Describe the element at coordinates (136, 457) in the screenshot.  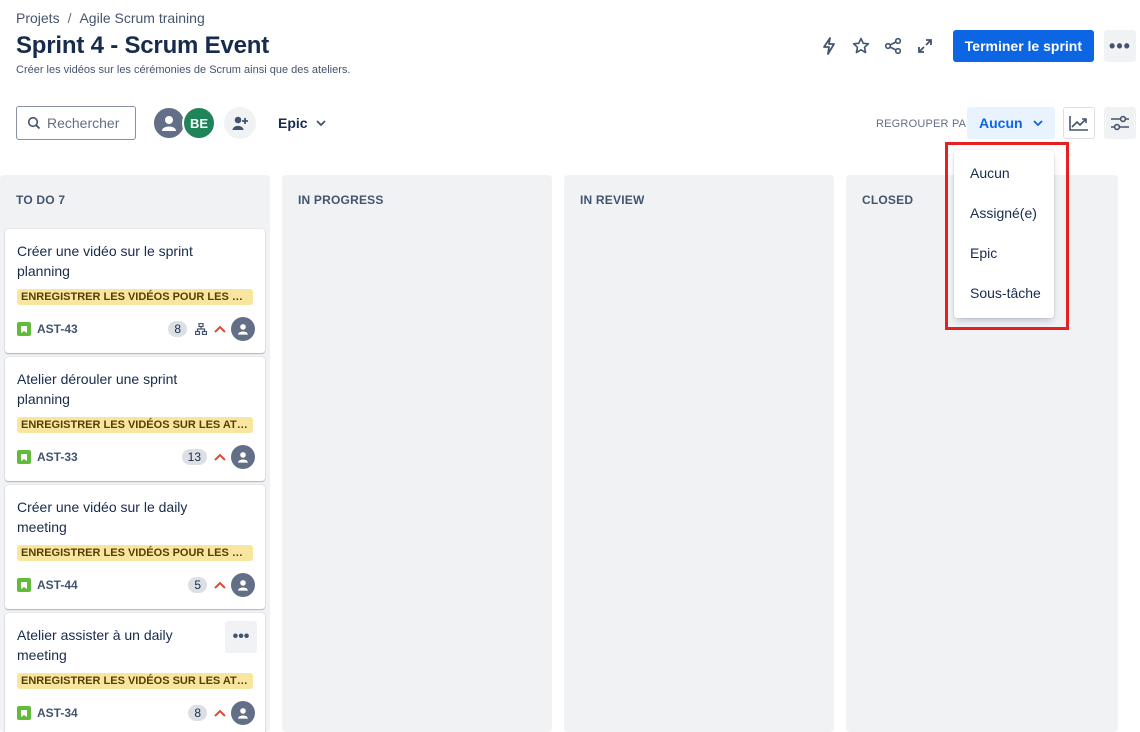
I see `card-footer: AST-33 13` at that location.